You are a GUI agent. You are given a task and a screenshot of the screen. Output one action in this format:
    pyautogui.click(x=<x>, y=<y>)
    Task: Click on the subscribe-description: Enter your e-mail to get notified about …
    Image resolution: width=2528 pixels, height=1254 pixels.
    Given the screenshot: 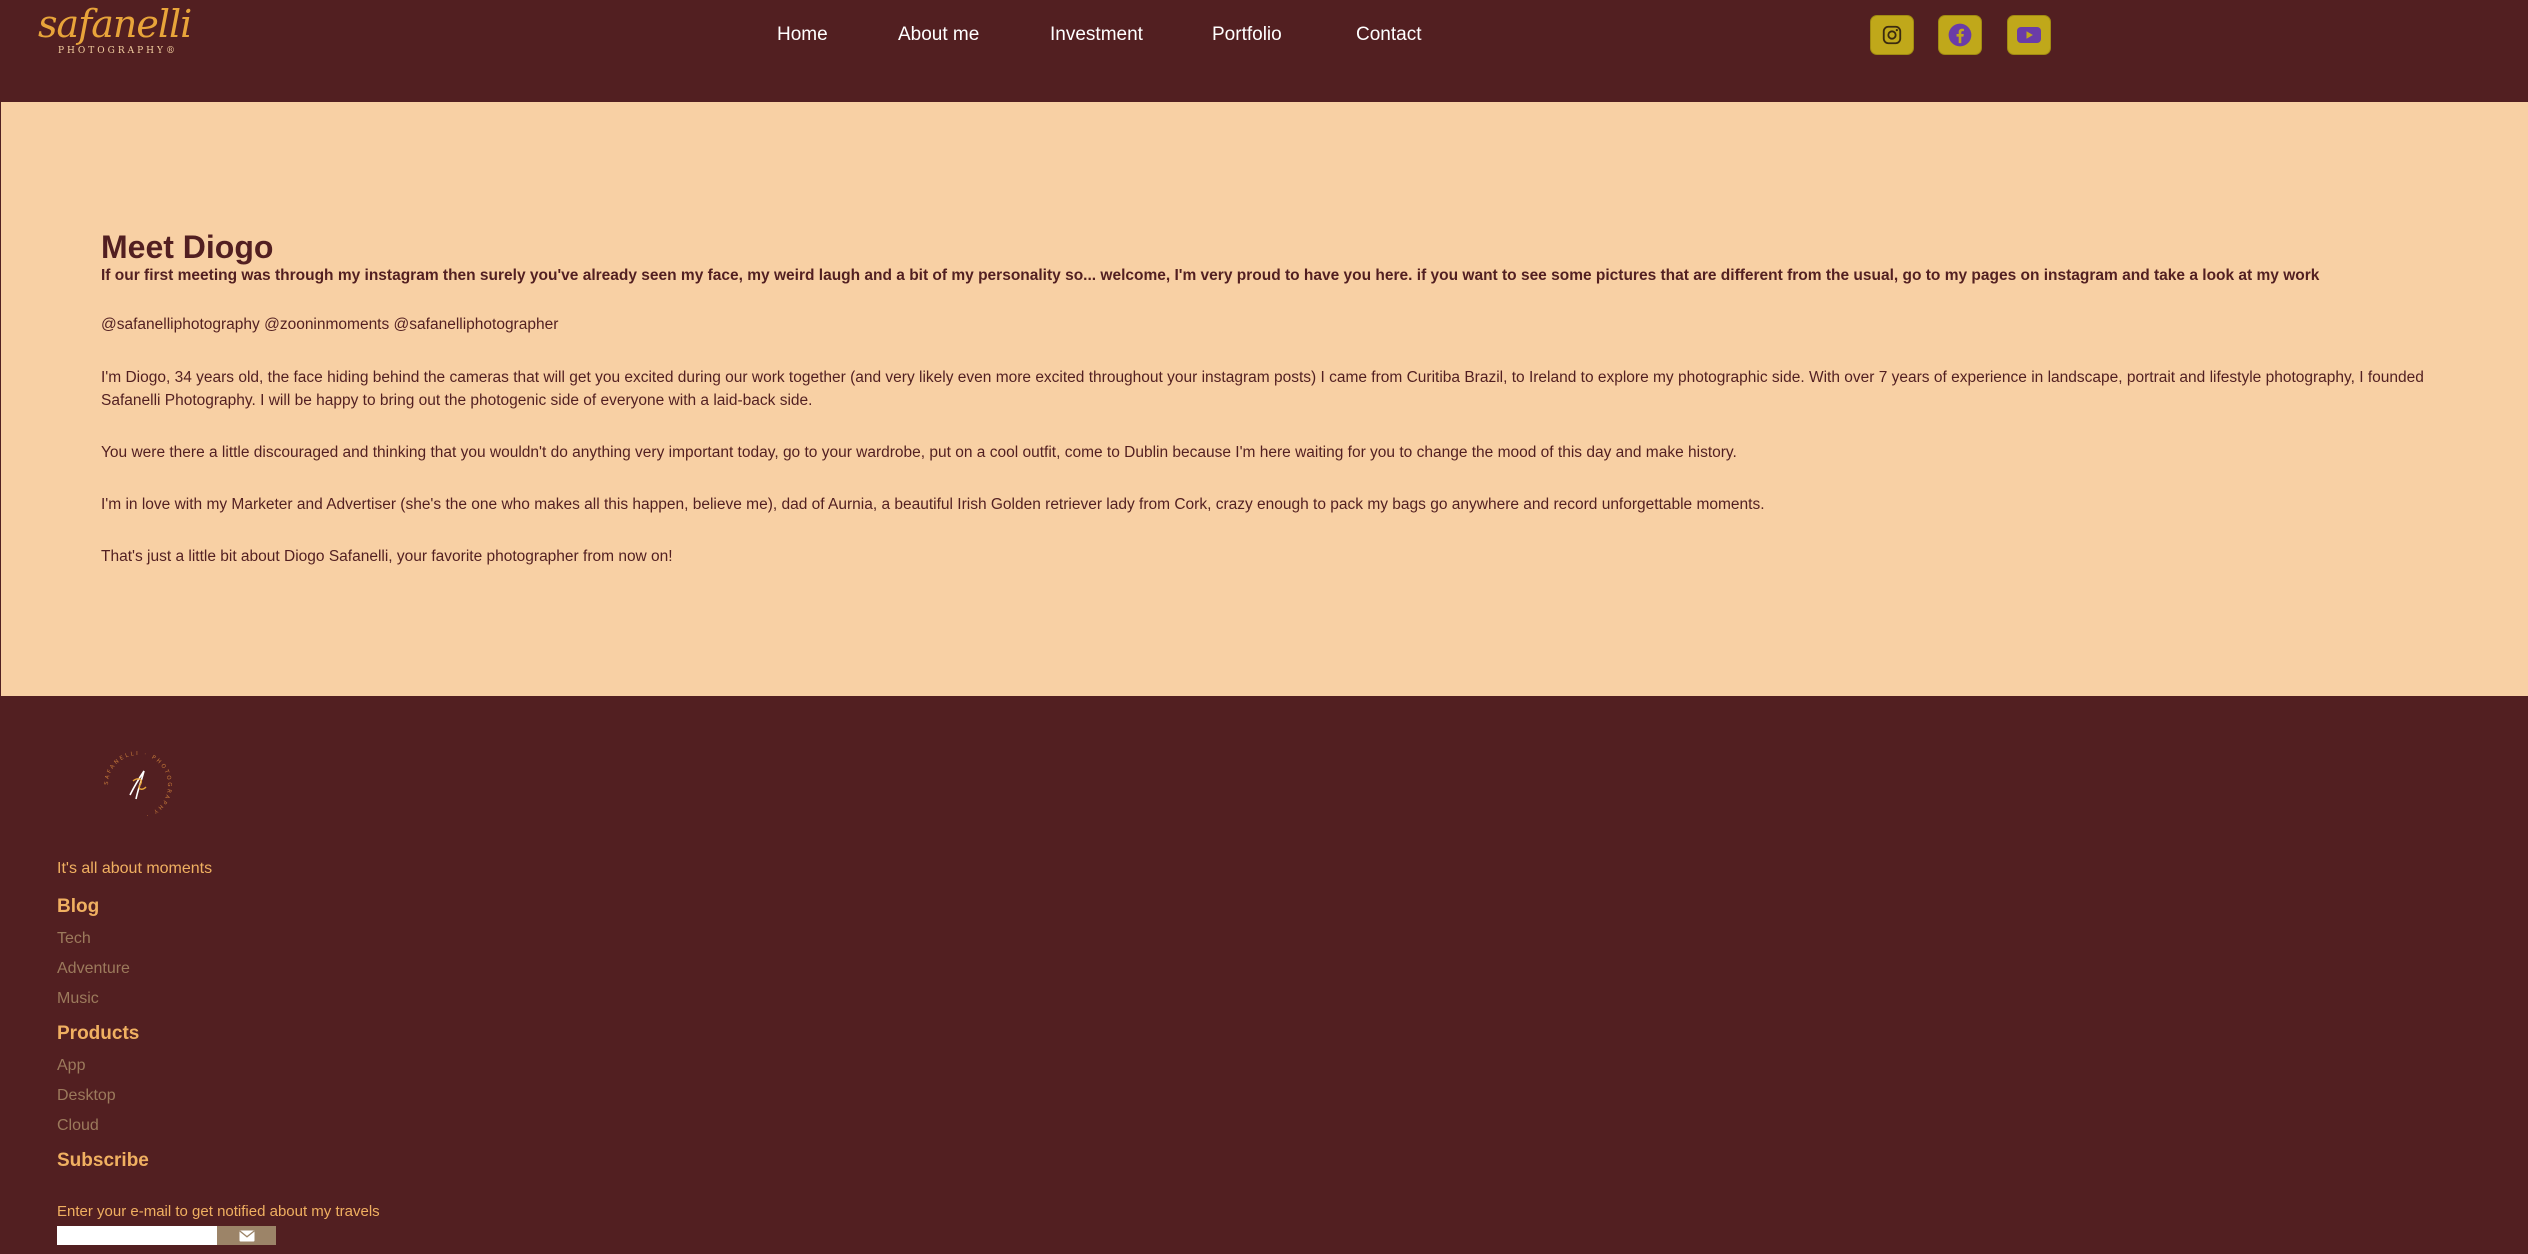 What is the action you would take?
    pyautogui.click(x=218, y=1211)
    